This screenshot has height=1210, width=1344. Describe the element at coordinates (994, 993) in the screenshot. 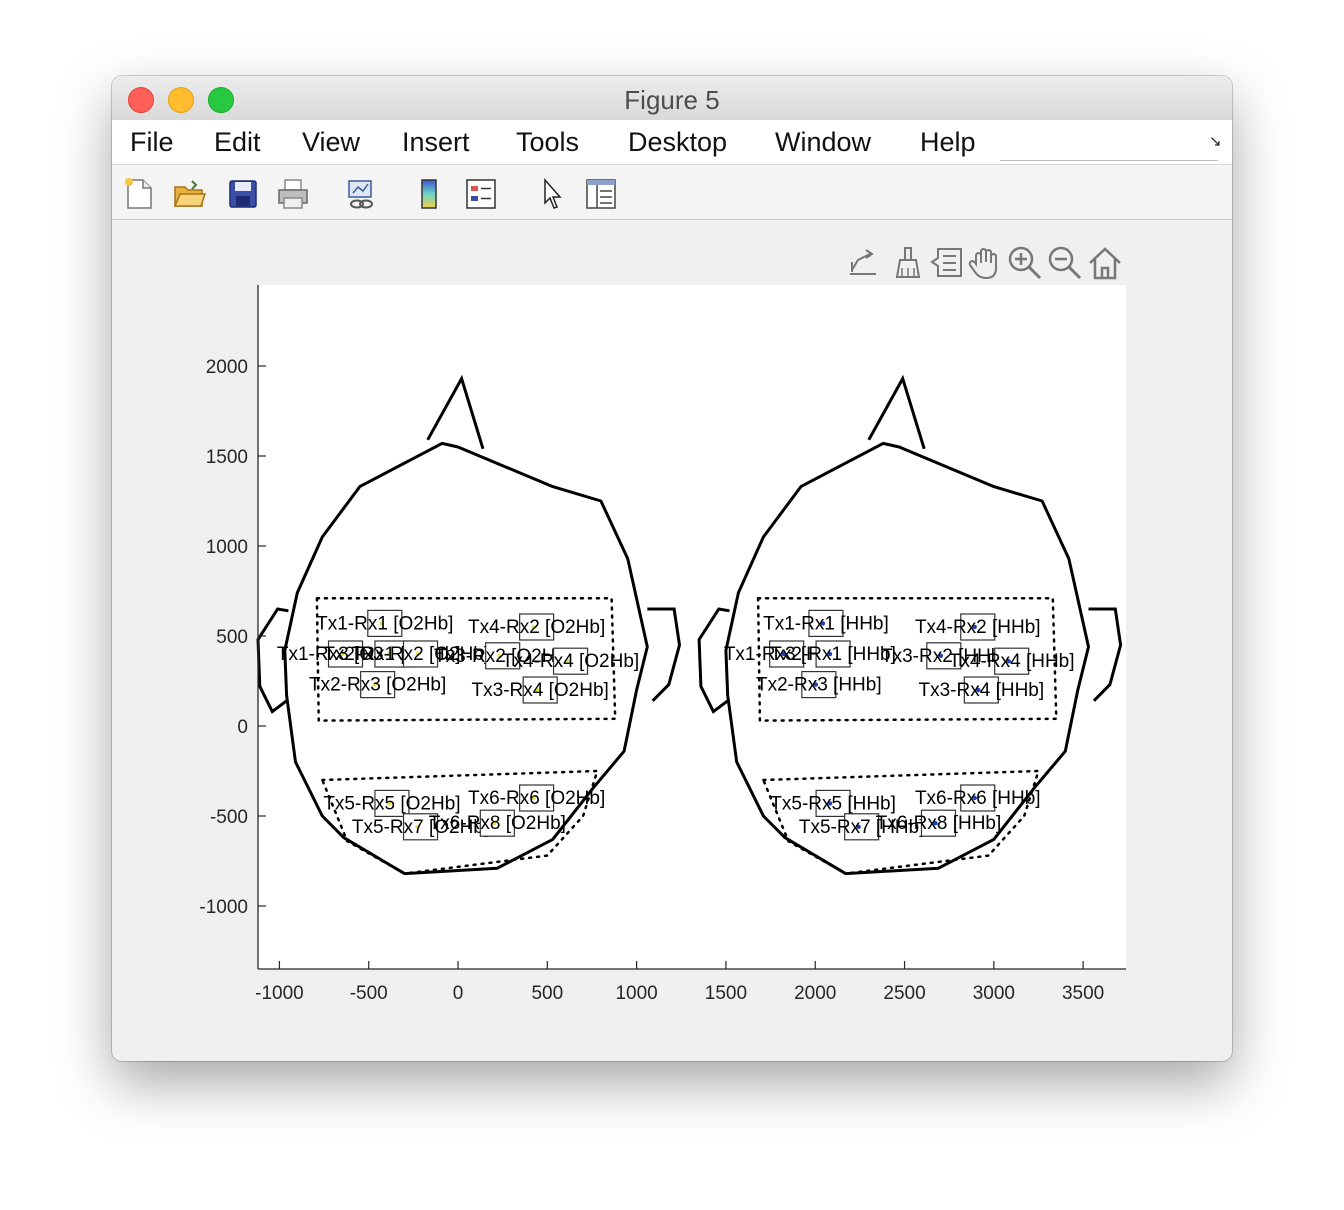

I see `x-tick-label: 3000` at that location.